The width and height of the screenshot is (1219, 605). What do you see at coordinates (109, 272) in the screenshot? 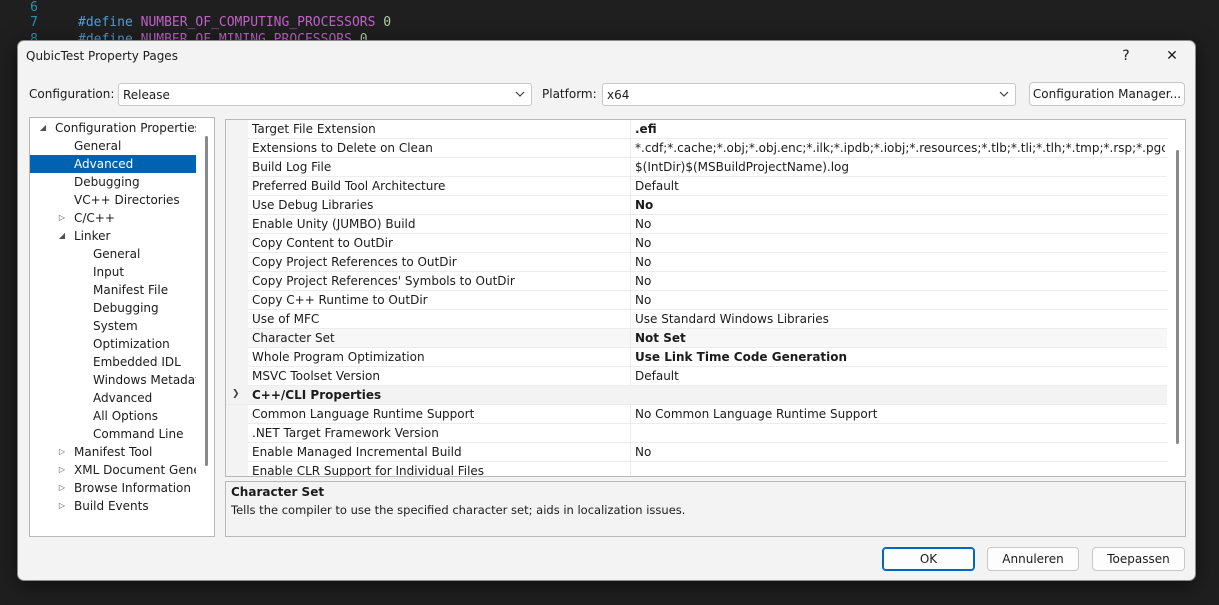
I see `tree-item-label: Input` at bounding box center [109, 272].